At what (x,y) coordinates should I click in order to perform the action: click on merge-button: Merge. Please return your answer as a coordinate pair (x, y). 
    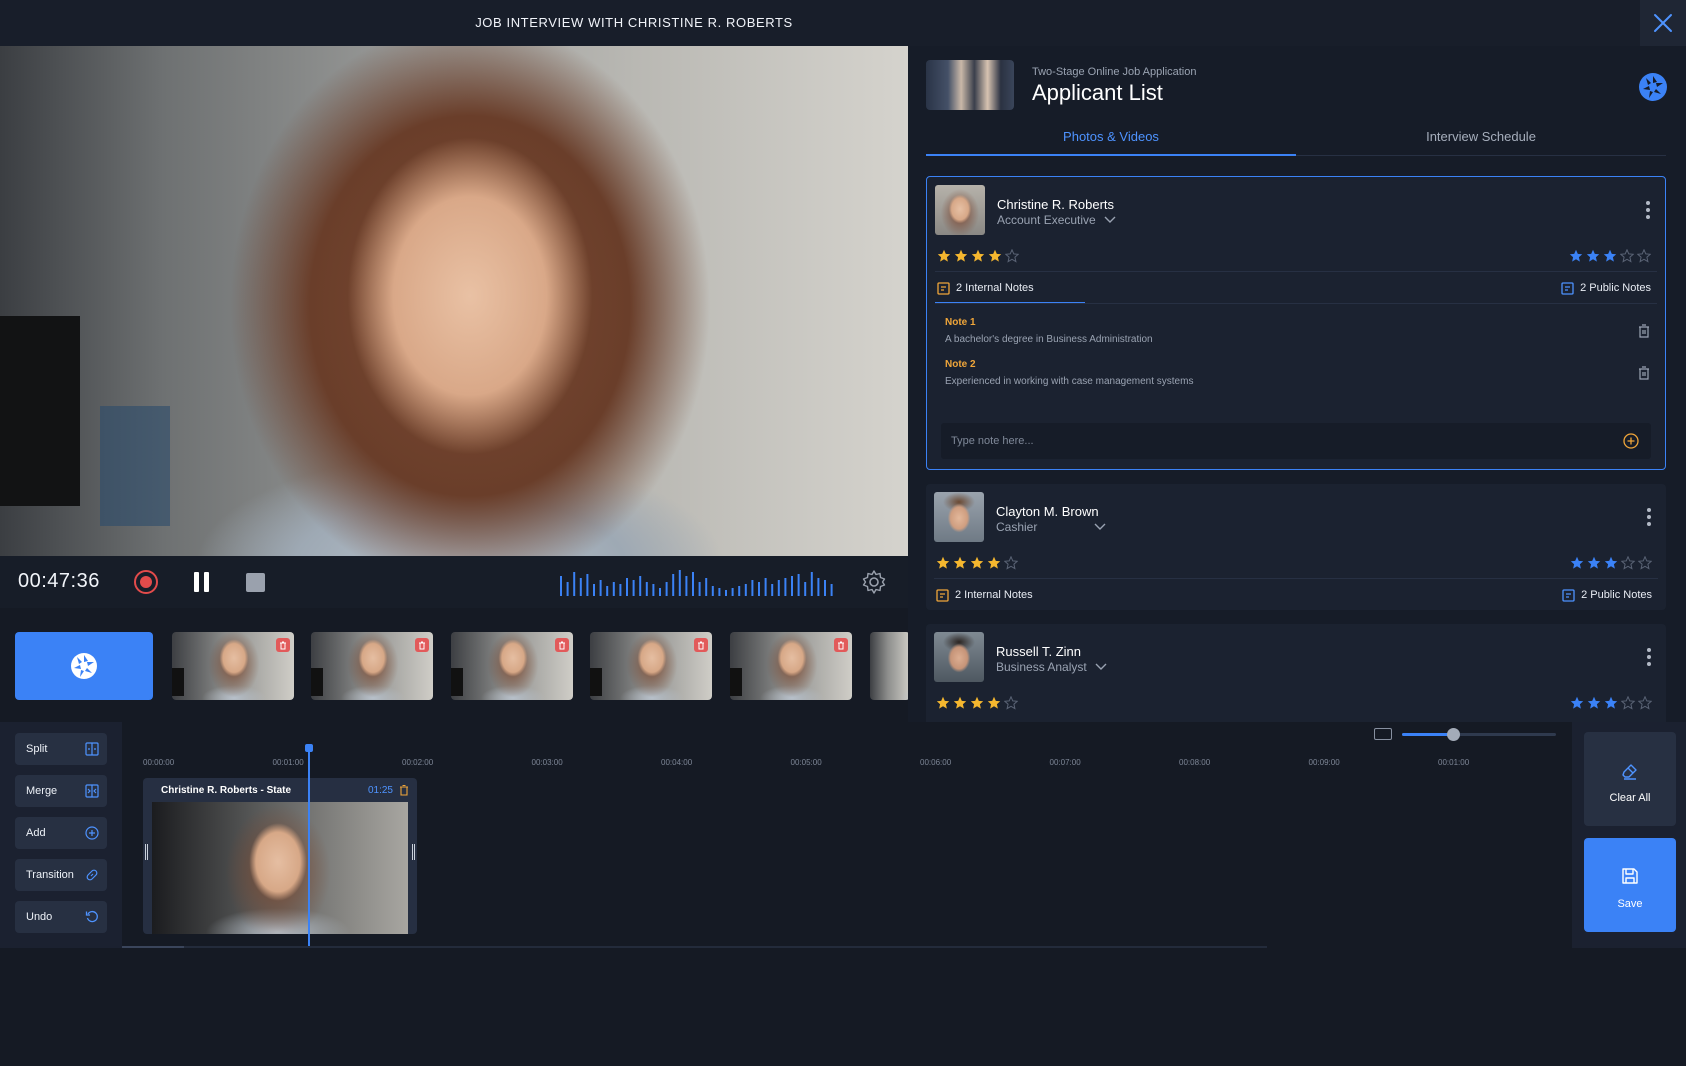
    Looking at the image, I should click on (61, 791).